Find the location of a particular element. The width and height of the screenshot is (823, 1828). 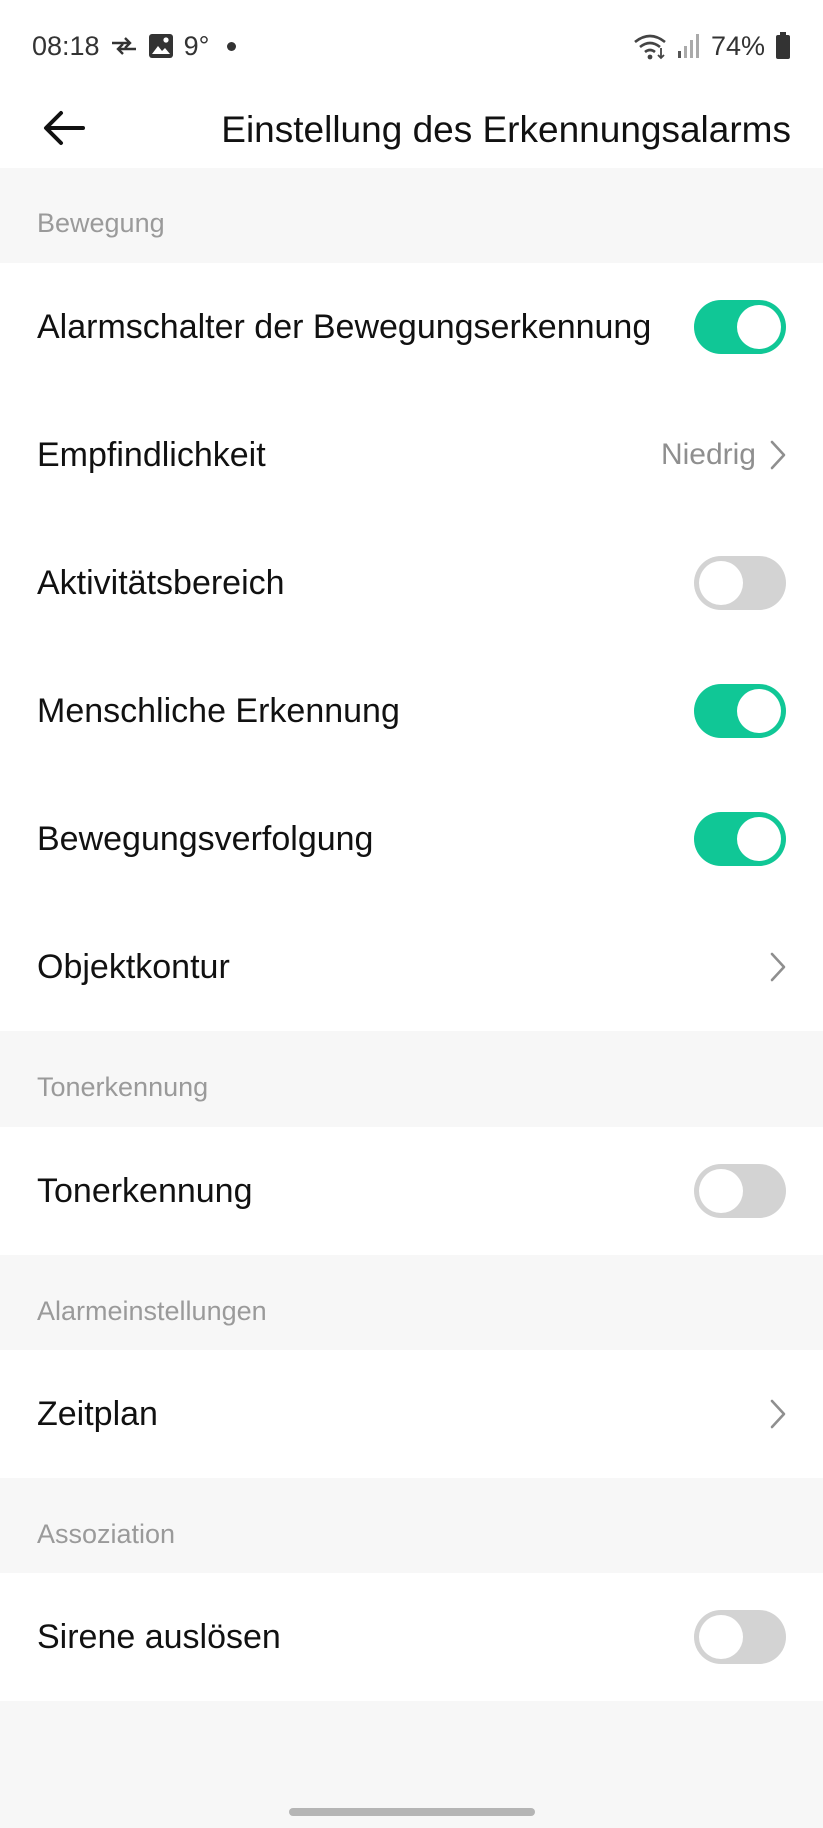

row-label-sound-detection: Tonerkennung is located at coordinates (145, 1190).